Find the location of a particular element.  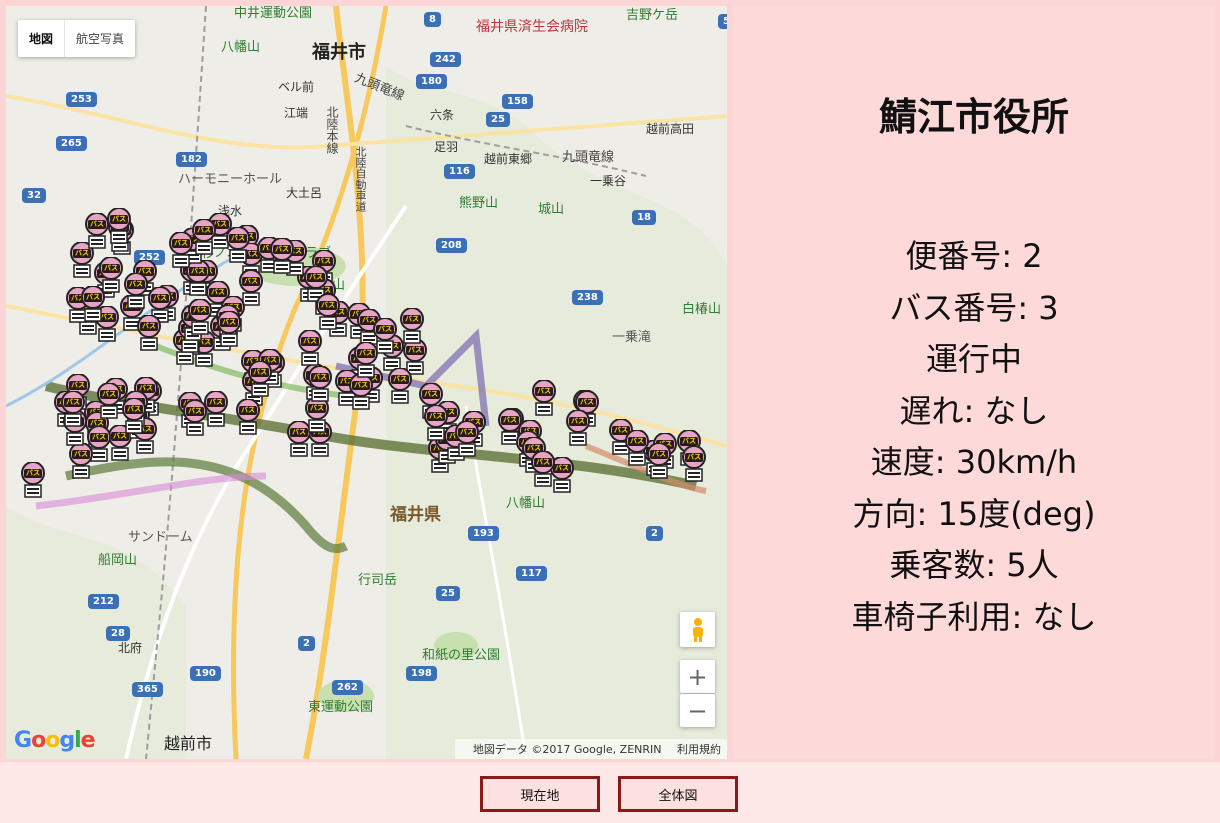

map-attribution: 地図データ ©2017 Google, ZENRIN 利用規約 is located at coordinates (590, 749).